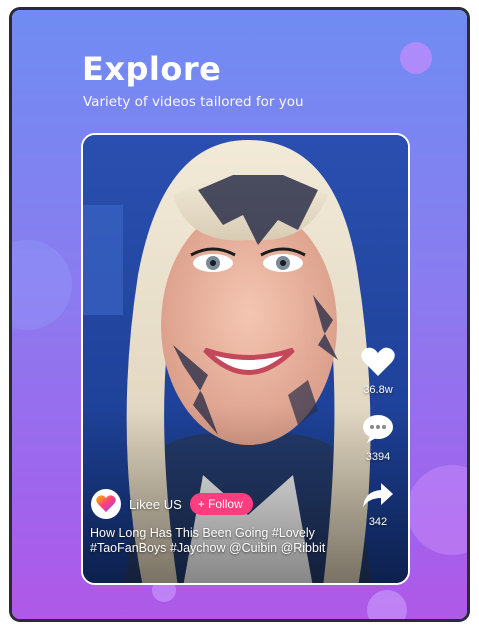 This screenshot has height=629, width=479. I want to click on comment-icon, so click(378, 429).